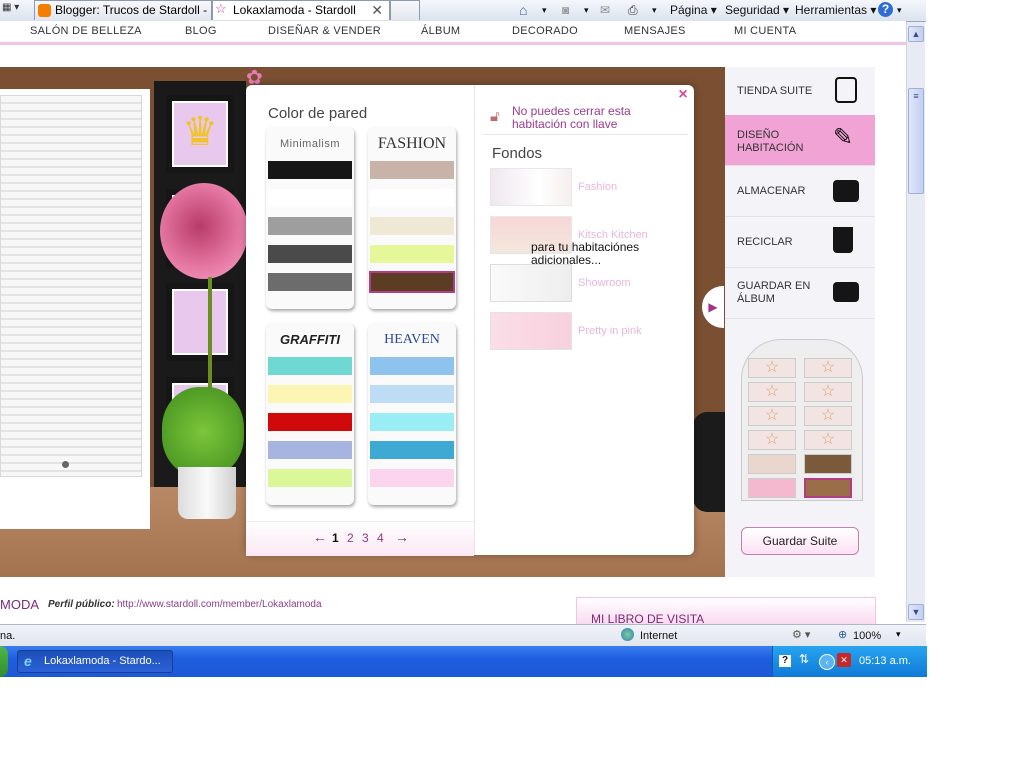 The height and width of the screenshot is (768, 1024). Describe the element at coordinates (800, 191) in the screenshot. I see `menu-almacenar: ALMACENAR` at that location.